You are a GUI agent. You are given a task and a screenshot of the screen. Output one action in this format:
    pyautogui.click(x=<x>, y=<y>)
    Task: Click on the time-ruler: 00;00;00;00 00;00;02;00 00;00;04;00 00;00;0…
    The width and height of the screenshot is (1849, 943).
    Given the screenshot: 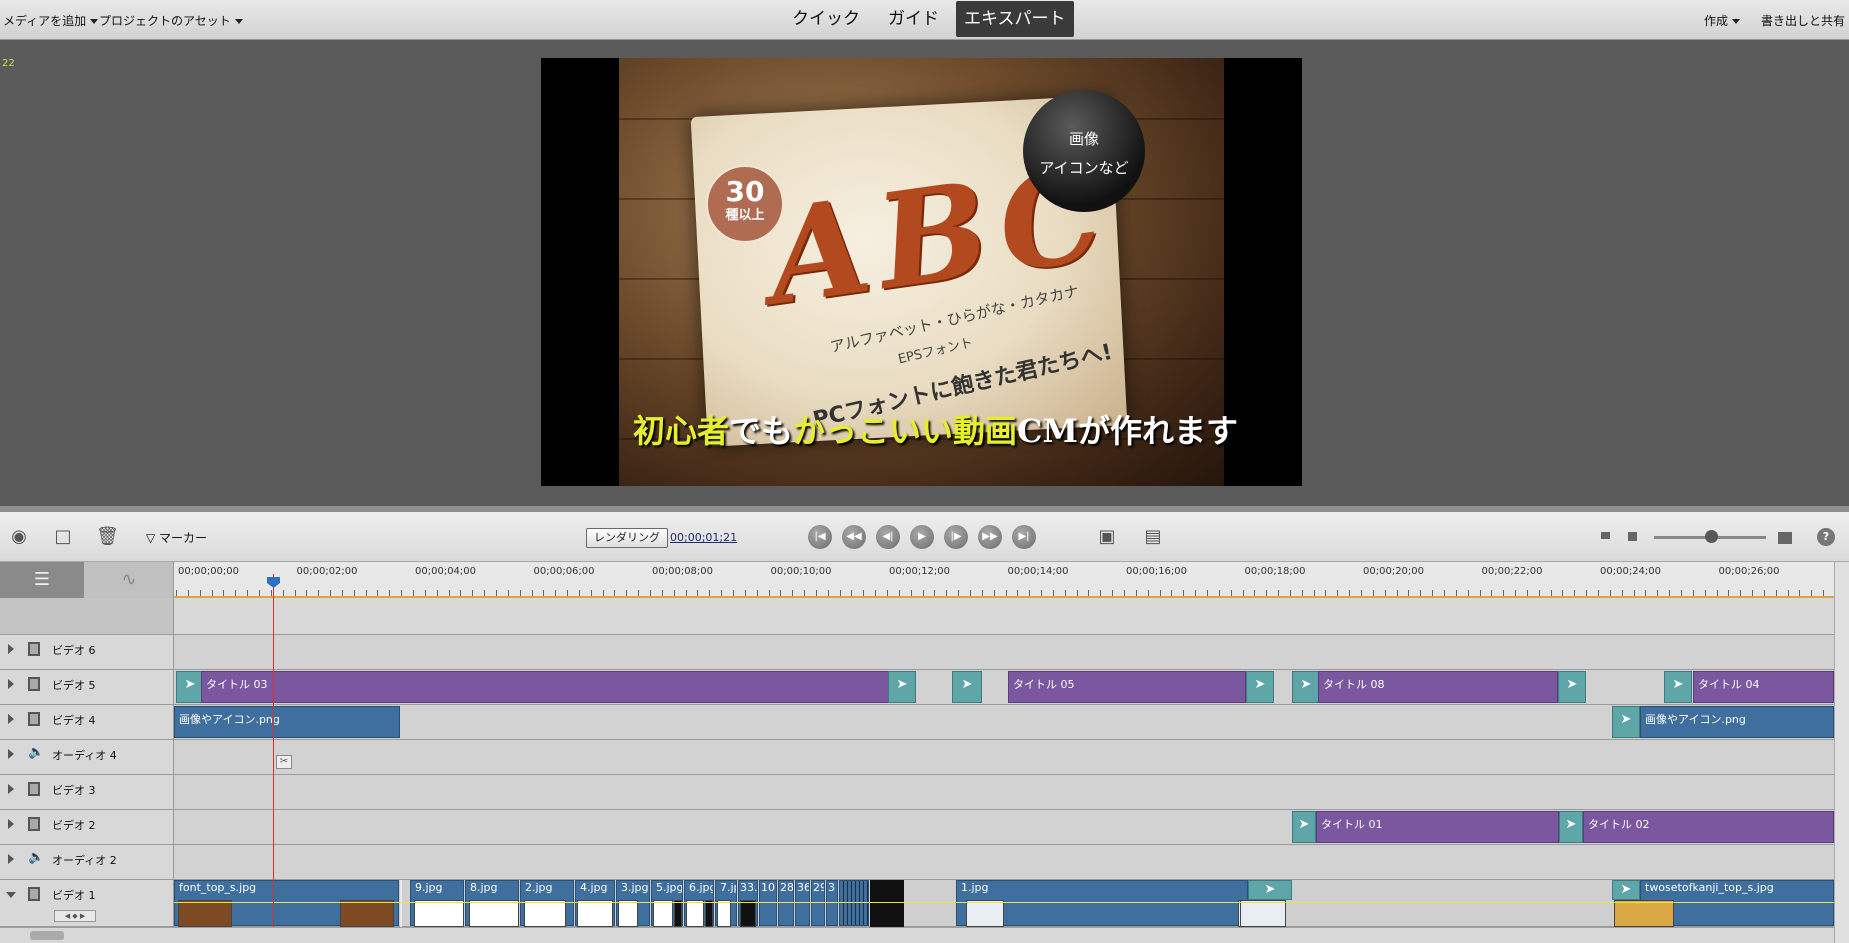 What is the action you would take?
    pyautogui.click(x=1004, y=580)
    